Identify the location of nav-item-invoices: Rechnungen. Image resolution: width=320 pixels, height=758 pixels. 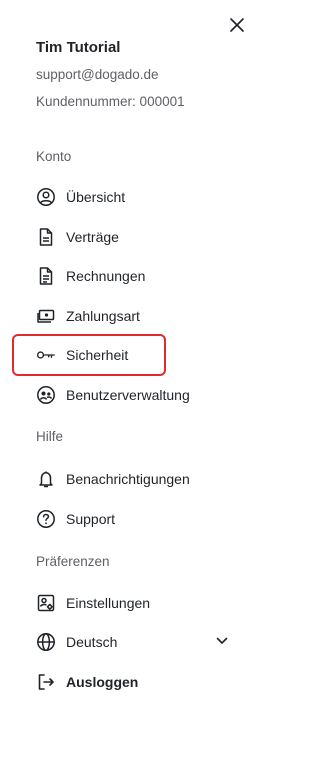
(90, 276).